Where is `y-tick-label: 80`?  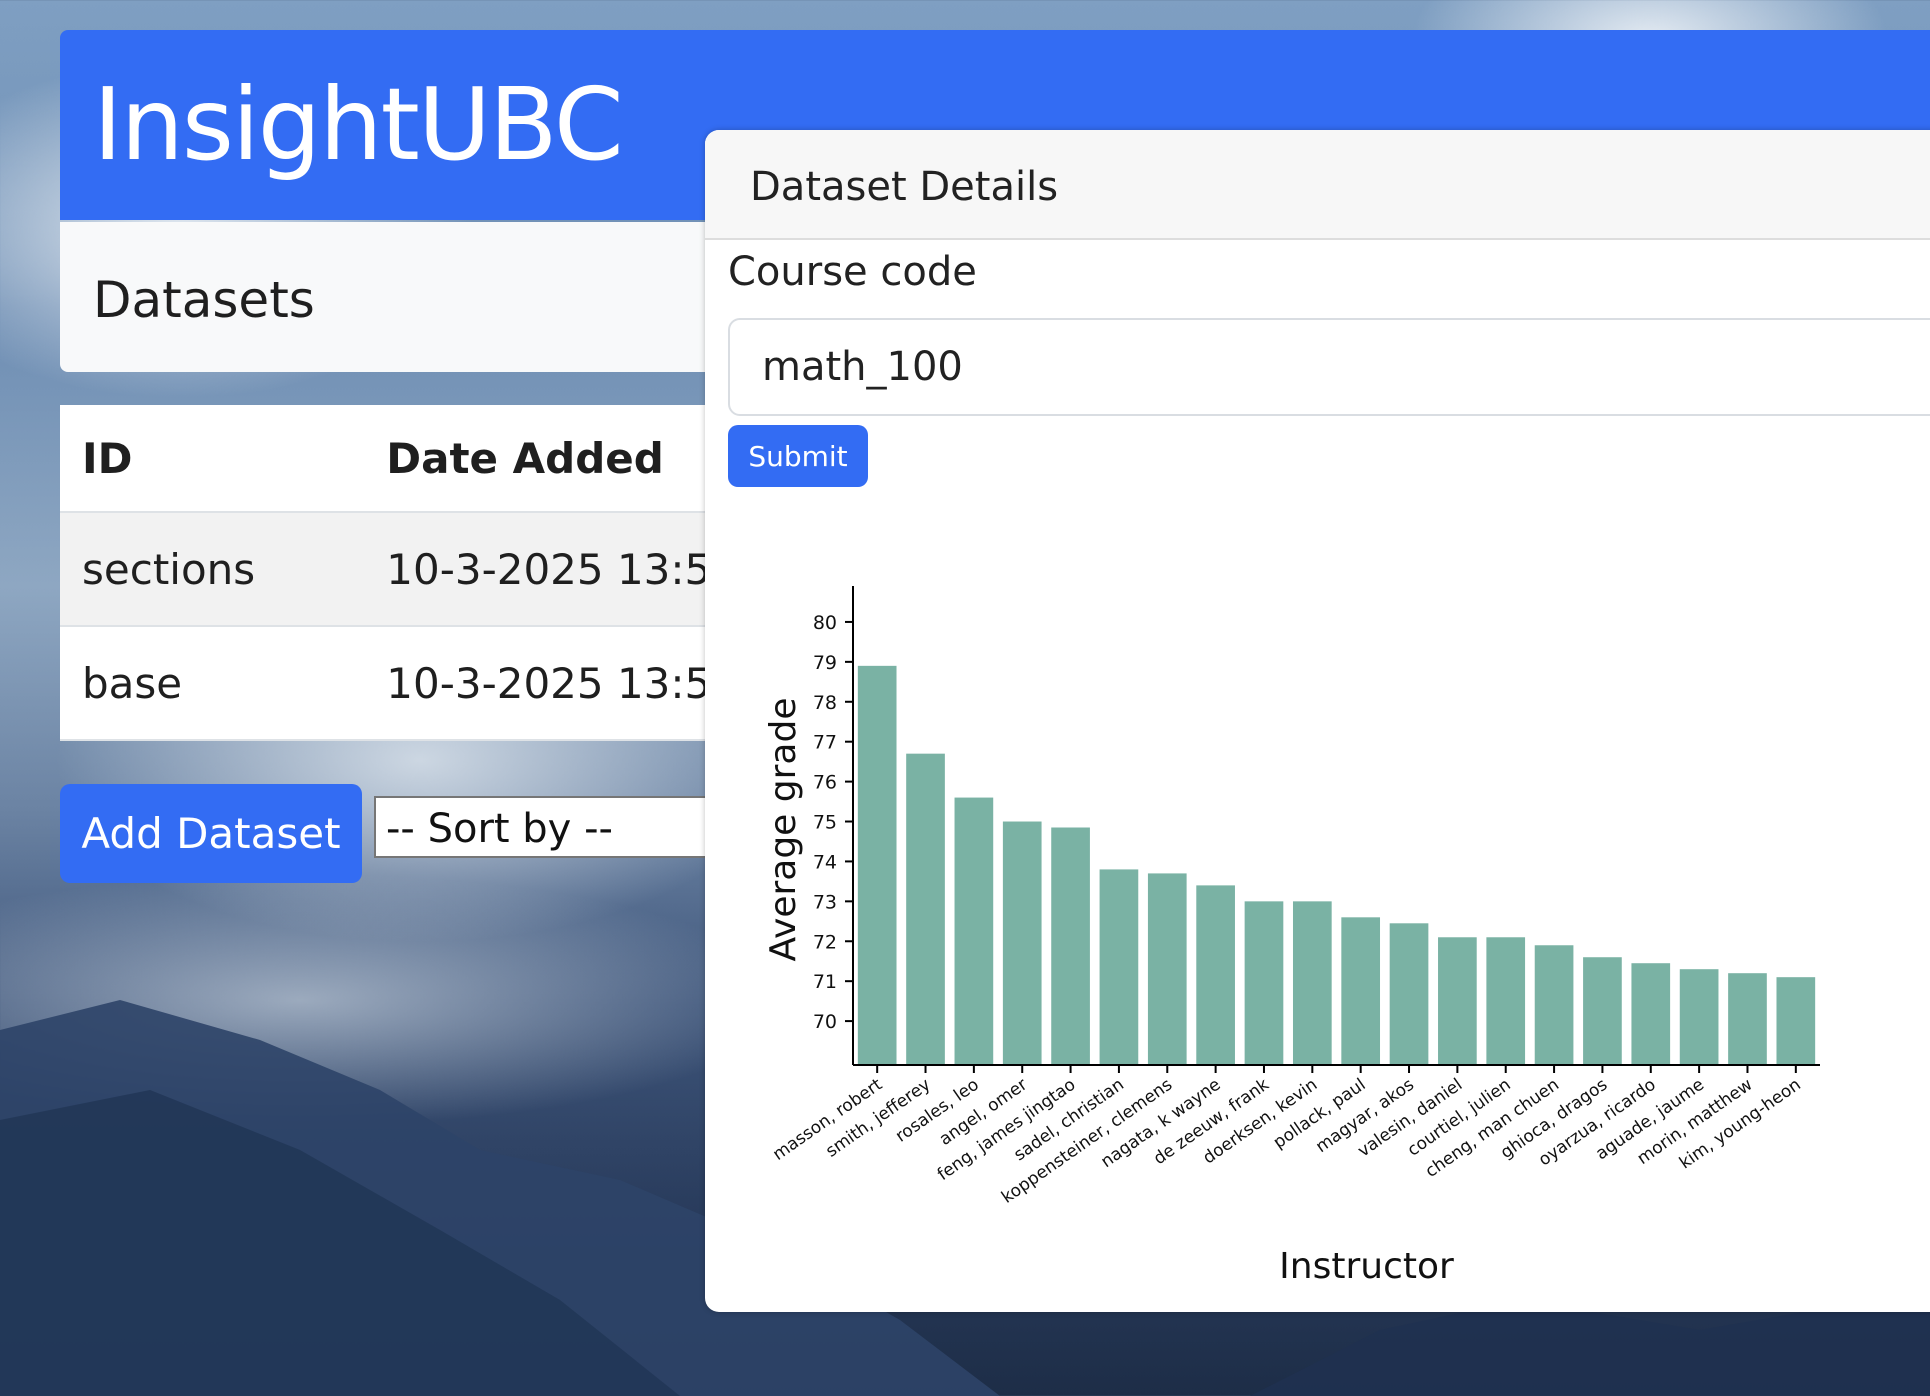
y-tick-label: 80 is located at coordinates (825, 623).